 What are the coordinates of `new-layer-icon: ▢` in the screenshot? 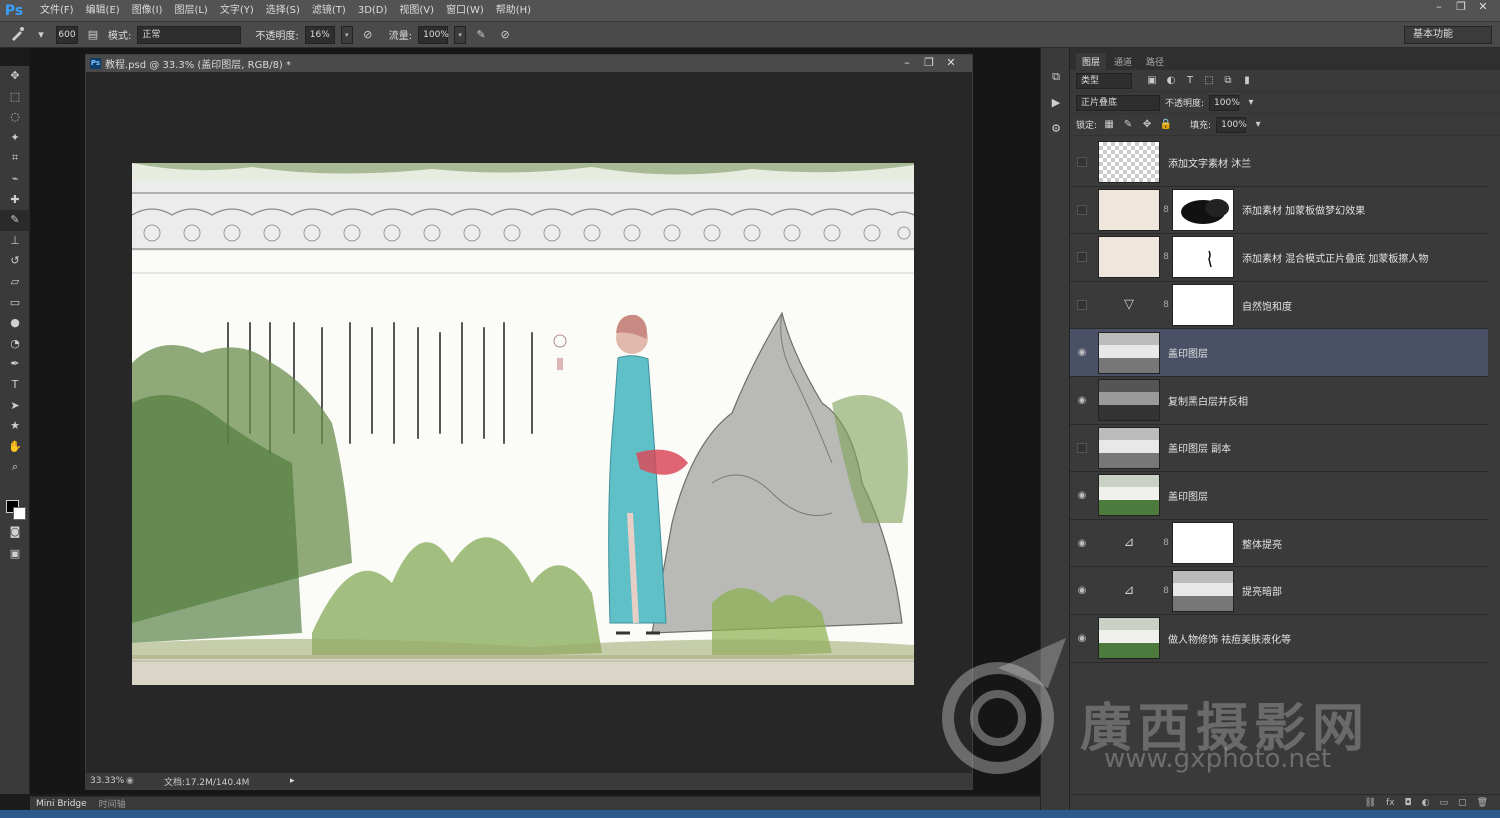 It's located at (1462, 803).